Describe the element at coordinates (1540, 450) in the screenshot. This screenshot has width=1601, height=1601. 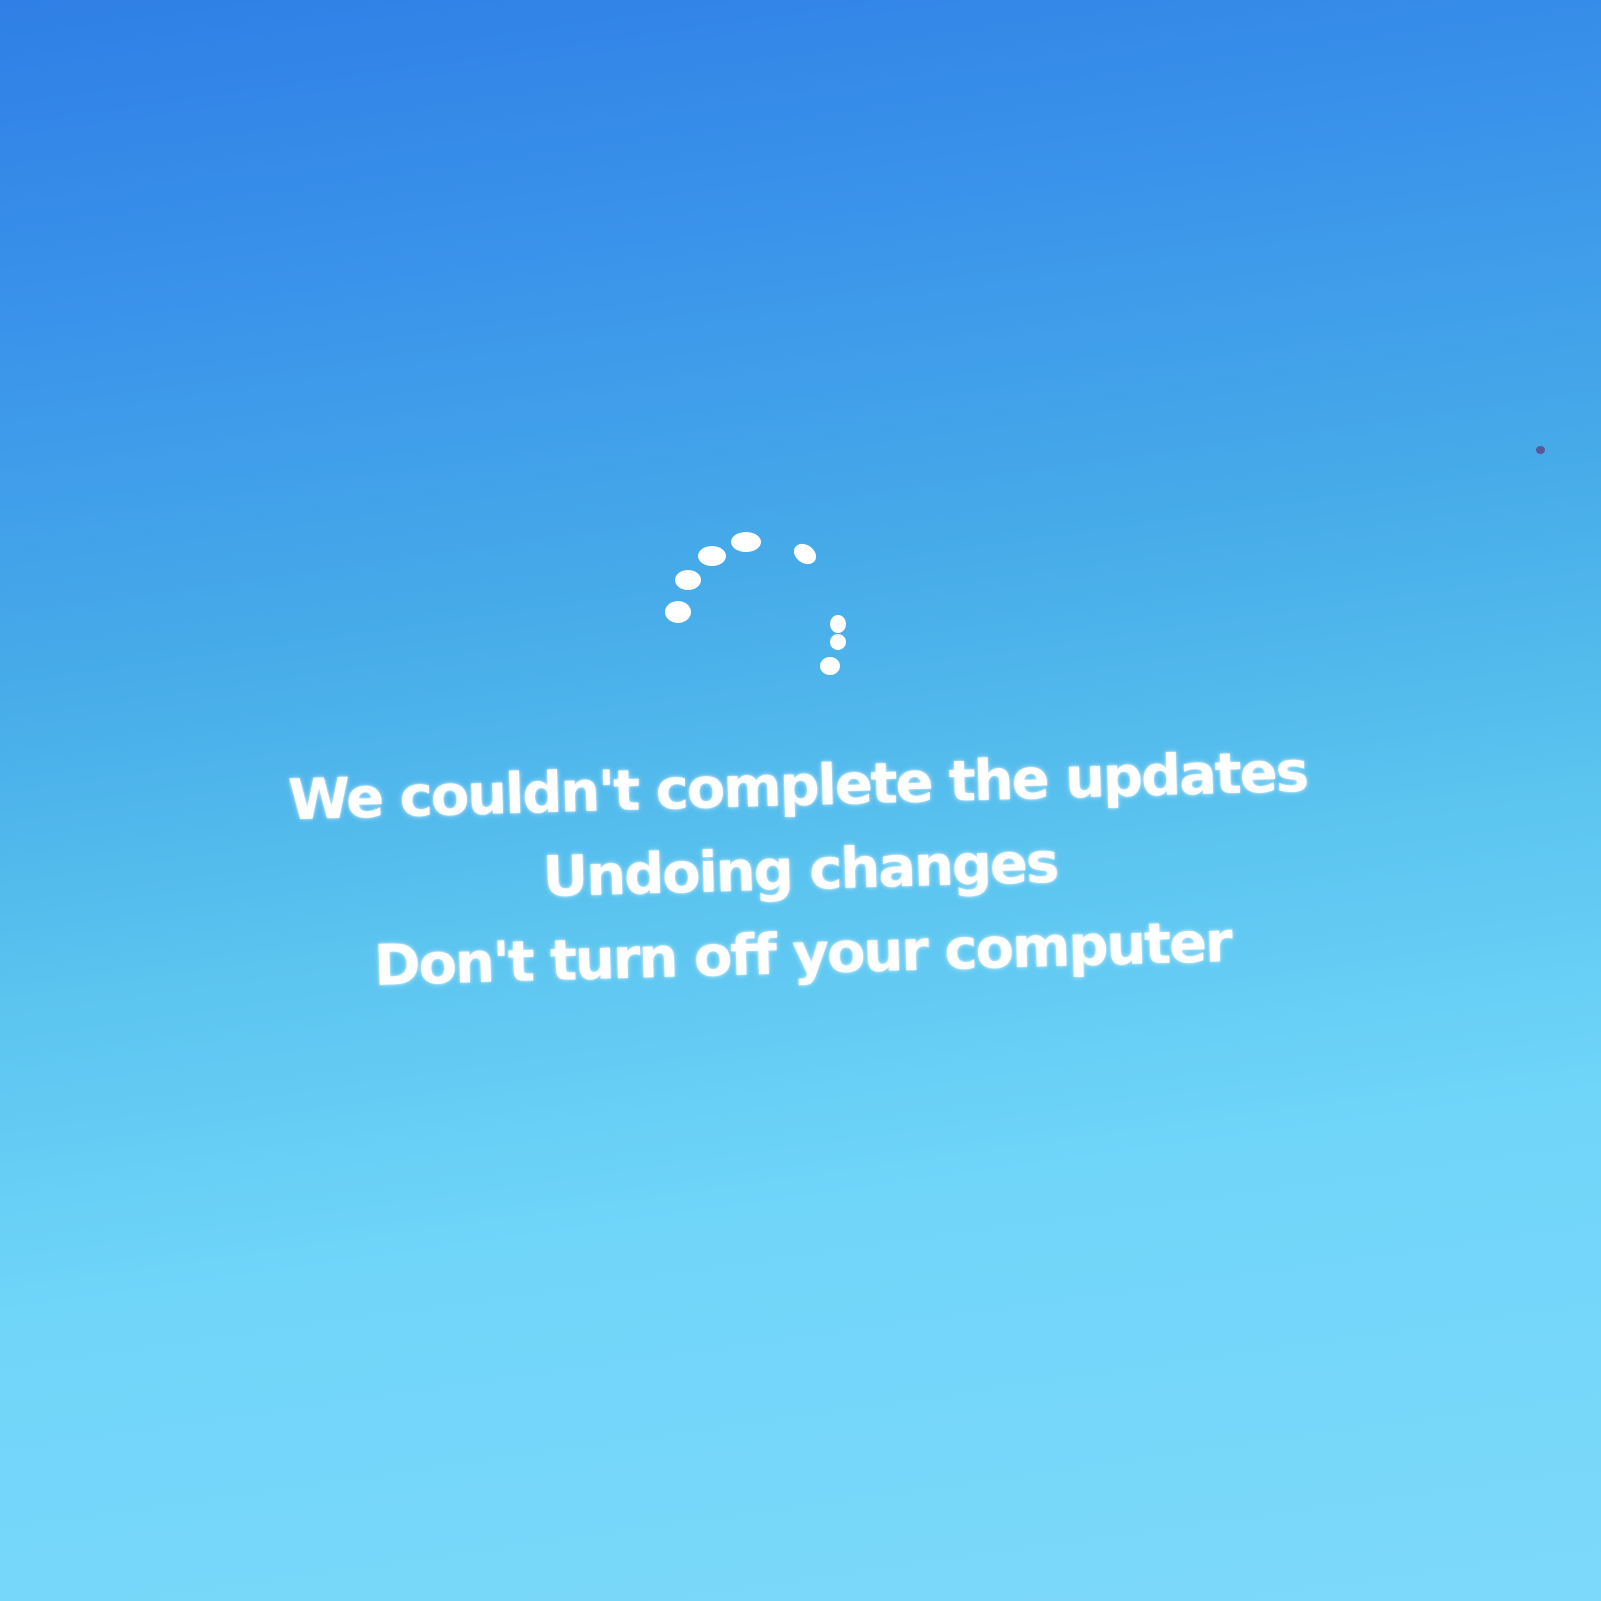
I see `screen-dust-speck` at that location.